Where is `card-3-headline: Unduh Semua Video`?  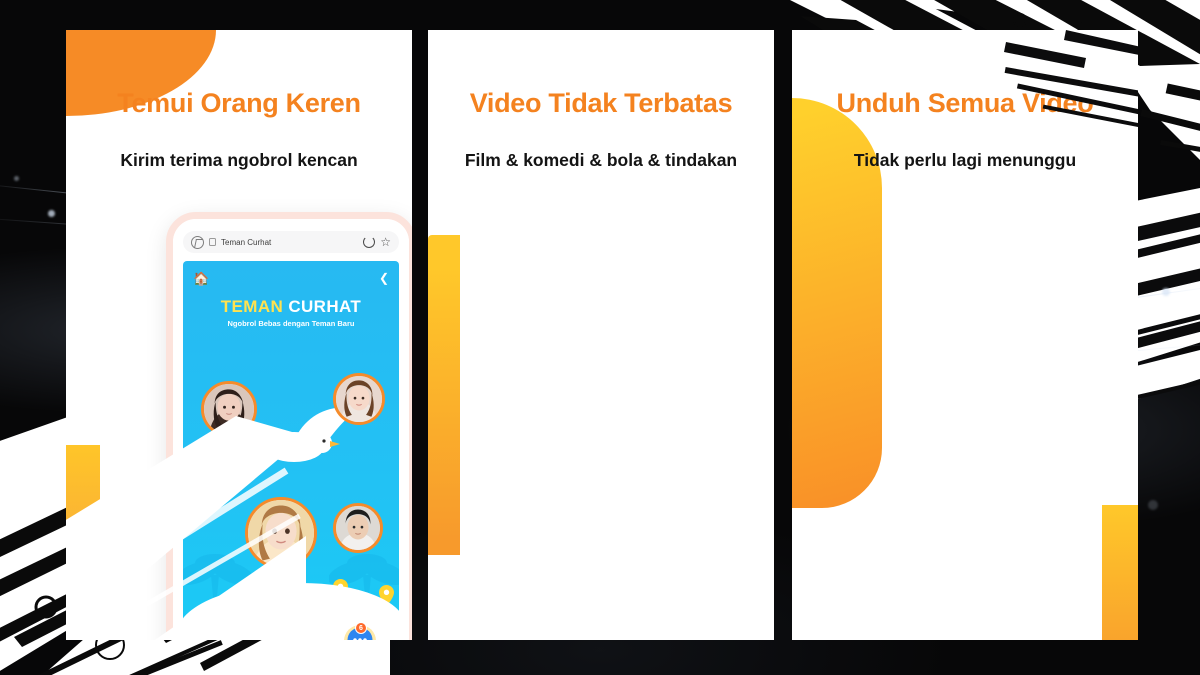
card-3-headline: Unduh Semua Video is located at coordinates (965, 103).